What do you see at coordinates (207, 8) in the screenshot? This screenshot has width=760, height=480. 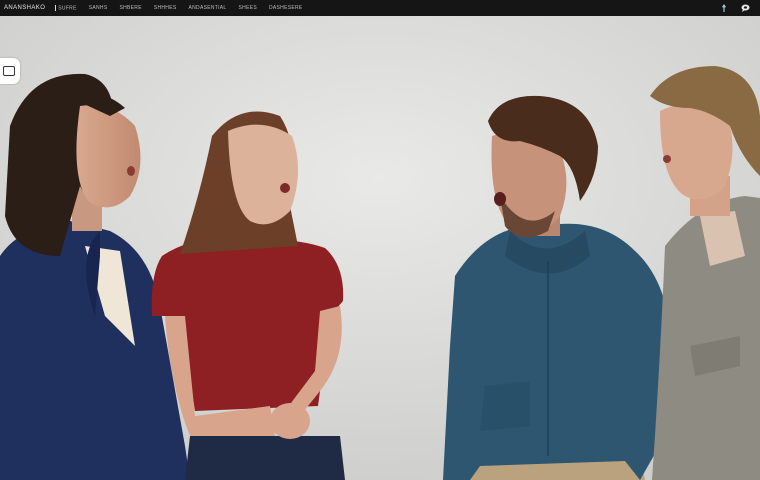 I see `nav-item-5: ANDASENTIAL` at bounding box center [207, 8].